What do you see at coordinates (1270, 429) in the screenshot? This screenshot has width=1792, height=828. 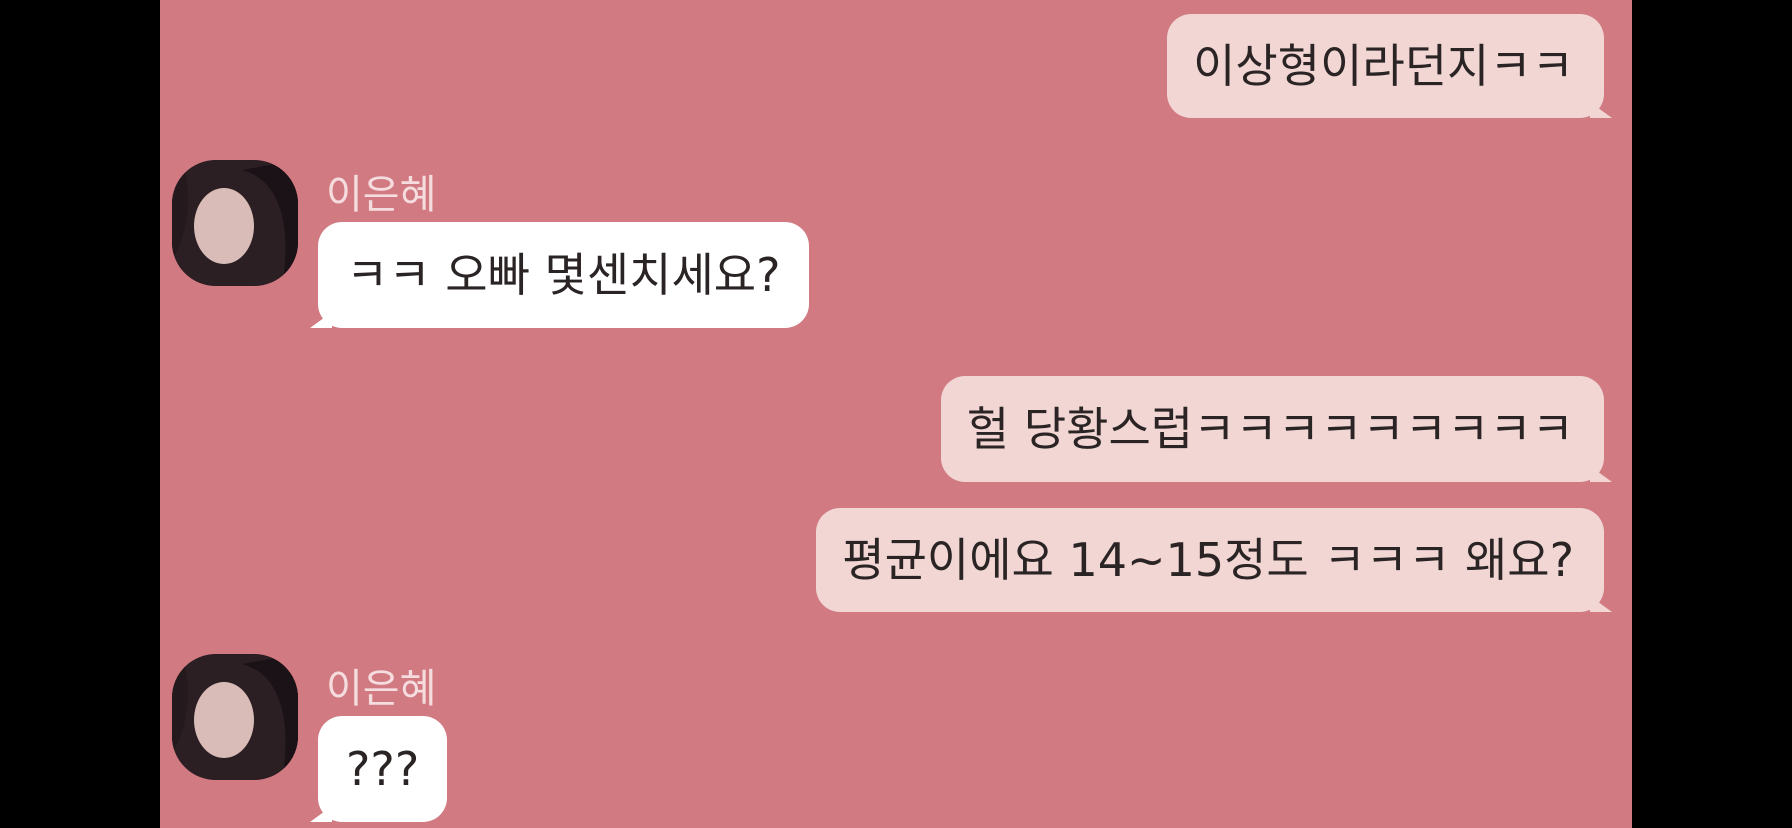 I see `message-text: 헐 당황스럽ㅋㅋㅋㅋㅋㅋㅋㅋㅋ` at bounding box center [1270, 429].